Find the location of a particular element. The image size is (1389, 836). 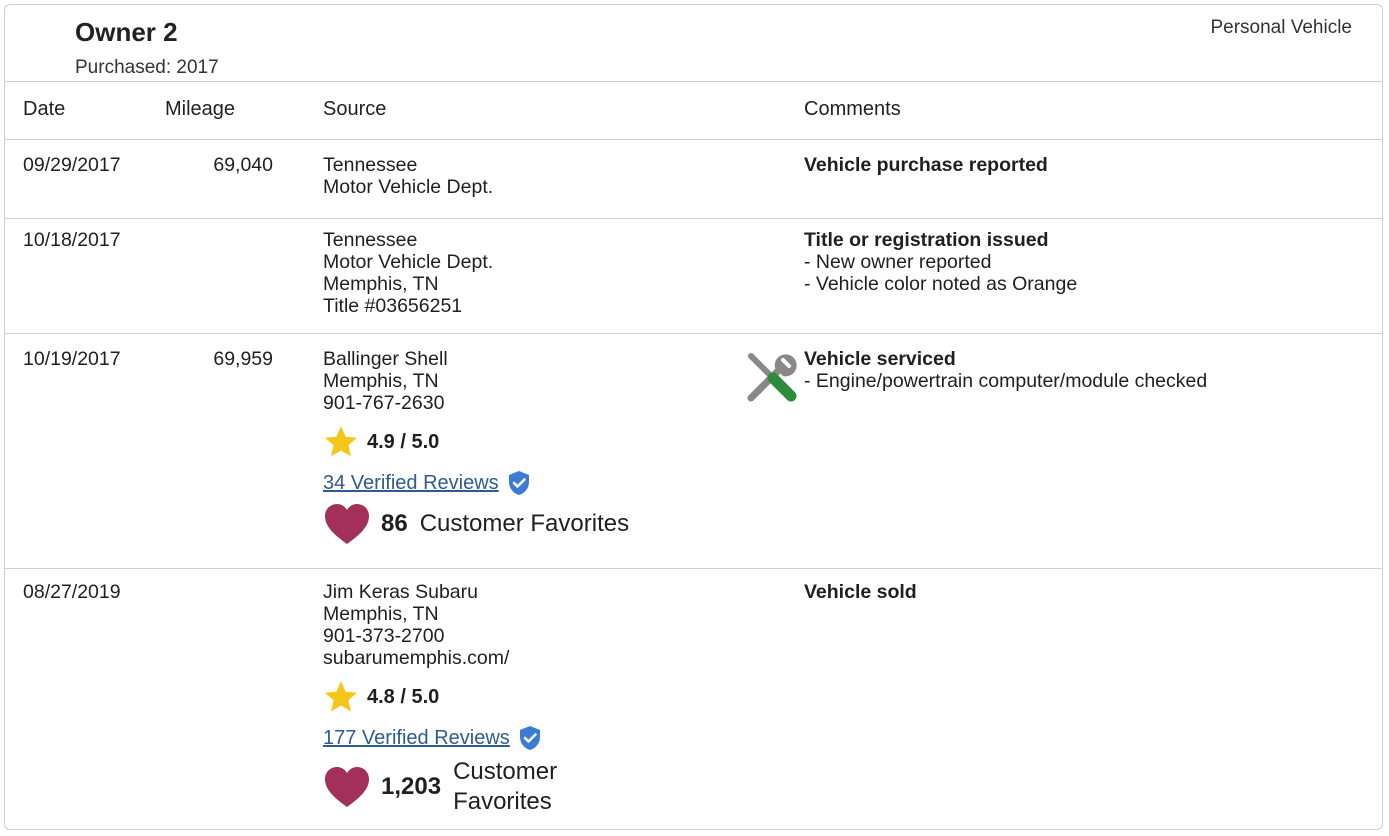

comment-title: Vehicle purchase reported is located at coordinates (926, 165).